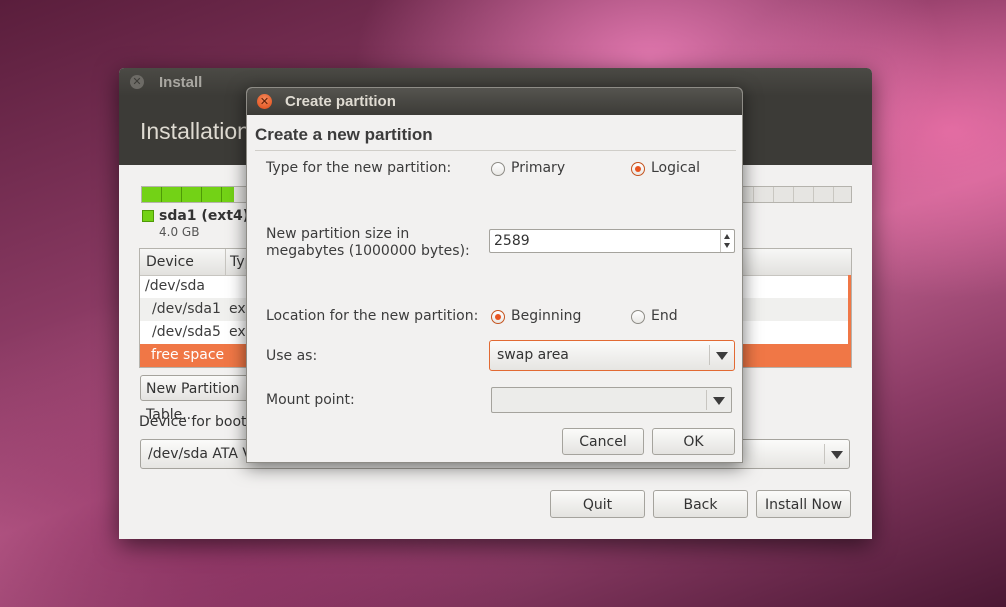 The height and width of the screenshot is (607, 1006). I want to click on radio-primary-label: Primary, so click(538, 168).